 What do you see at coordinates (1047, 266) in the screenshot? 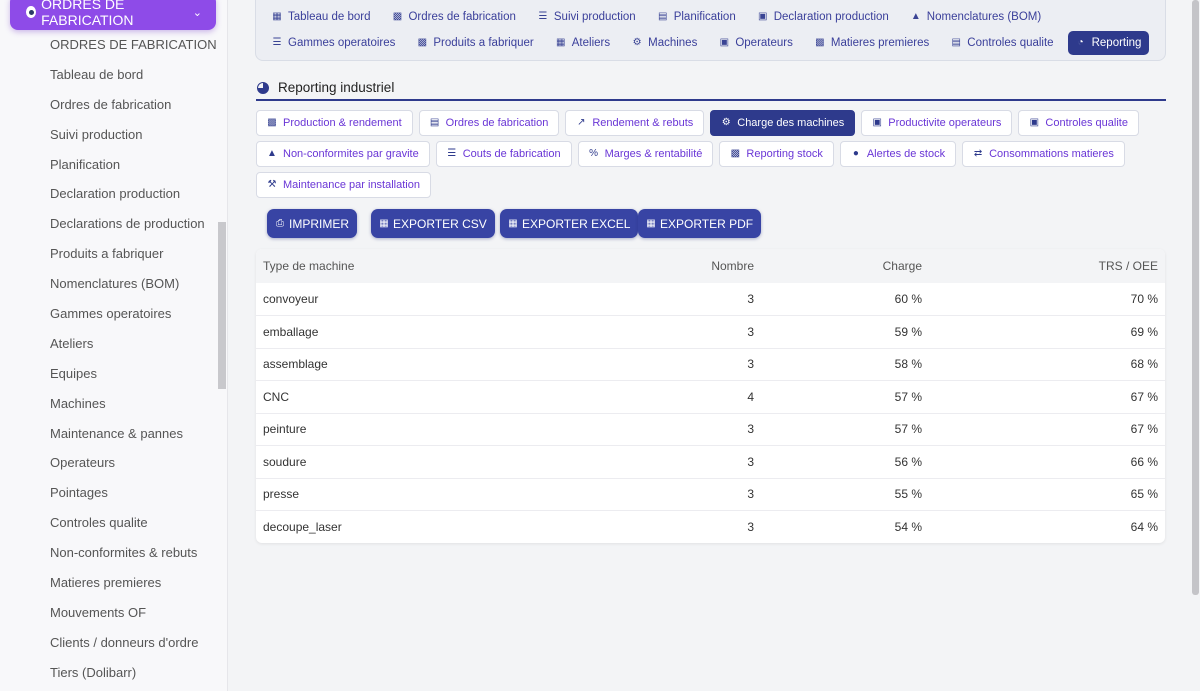
I see `col-header-oee: TRS / OEE` at bounding box center [1047, 266].